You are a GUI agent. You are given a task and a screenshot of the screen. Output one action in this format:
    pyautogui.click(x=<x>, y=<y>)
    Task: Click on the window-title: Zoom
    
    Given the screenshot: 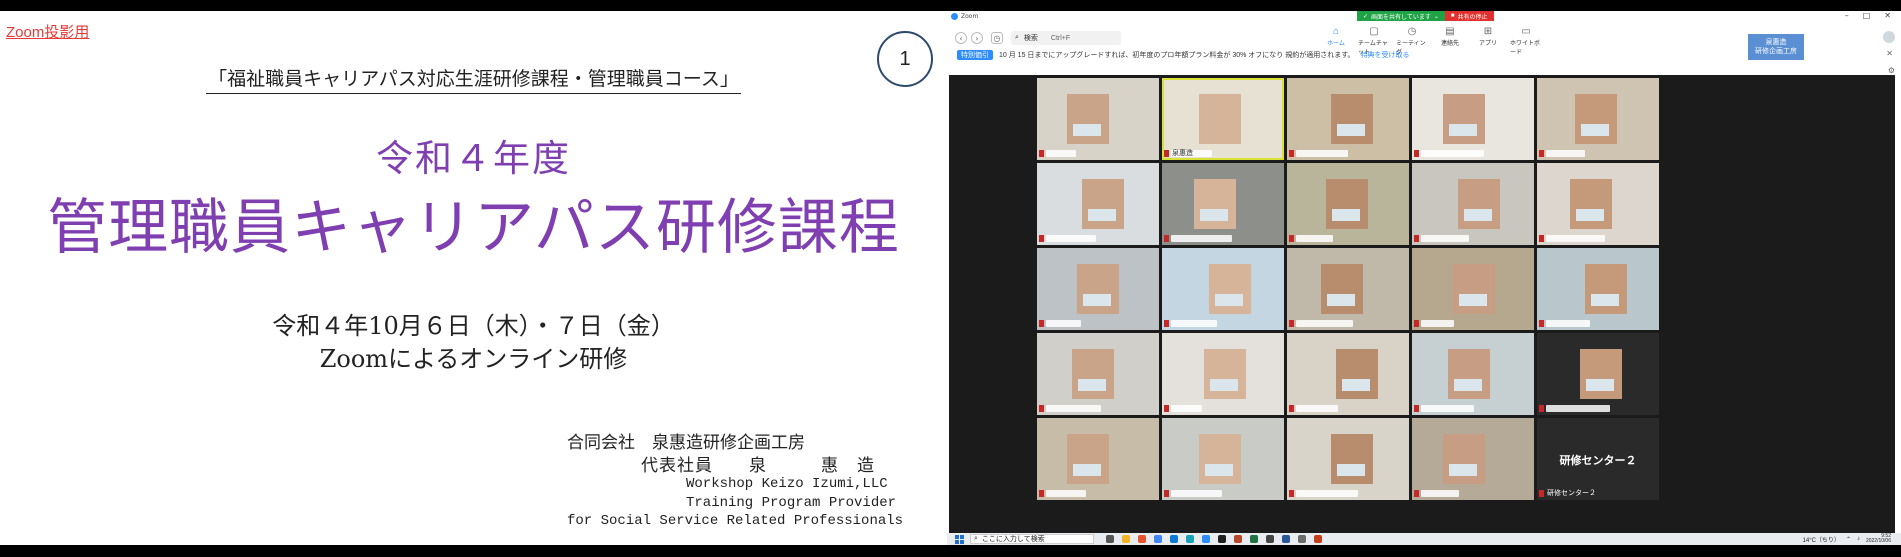 What is the action you would take?
    pyautogui.click(x=964, y=16)
    